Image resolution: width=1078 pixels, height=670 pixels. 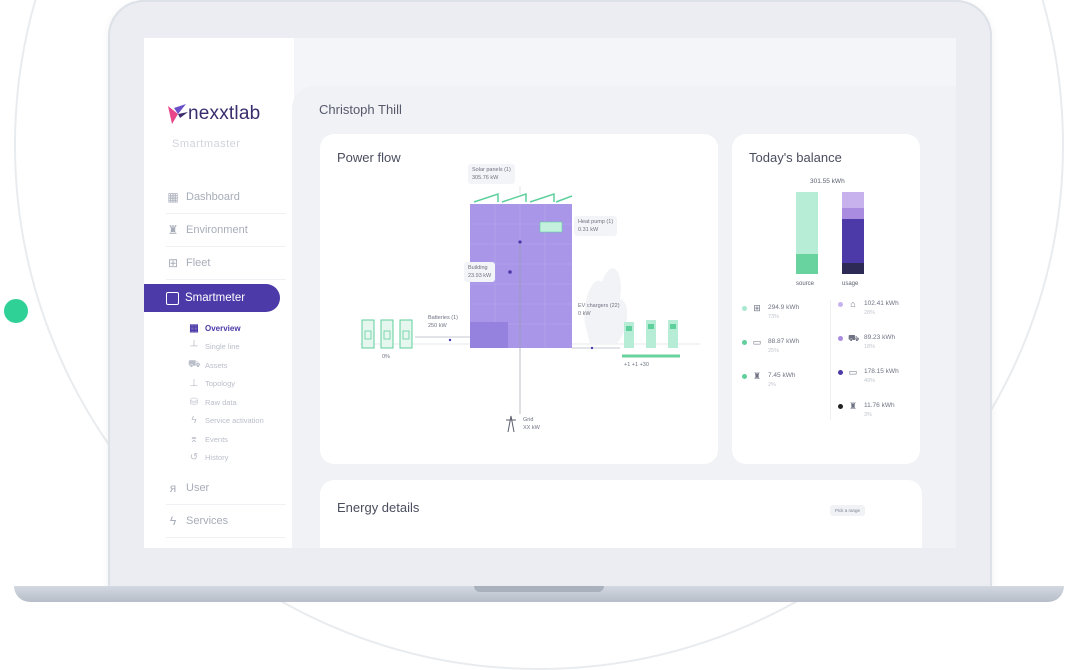 I want to click on sidebar-item-smartmeter: Smartmeter, so click(x=212, y=298).